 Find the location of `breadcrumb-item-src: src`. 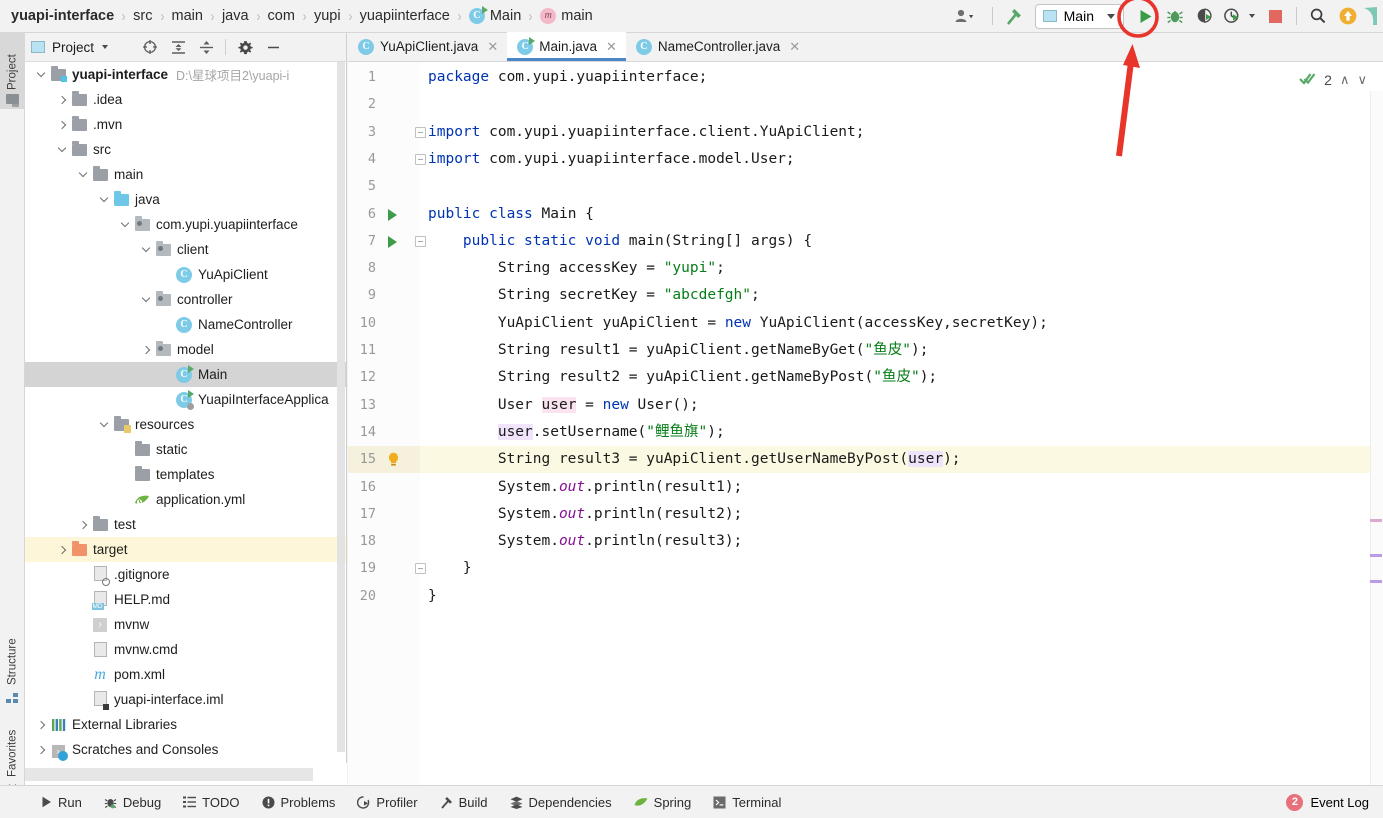

breadcrumb-item-src: src is located at coordinates (142, 16).